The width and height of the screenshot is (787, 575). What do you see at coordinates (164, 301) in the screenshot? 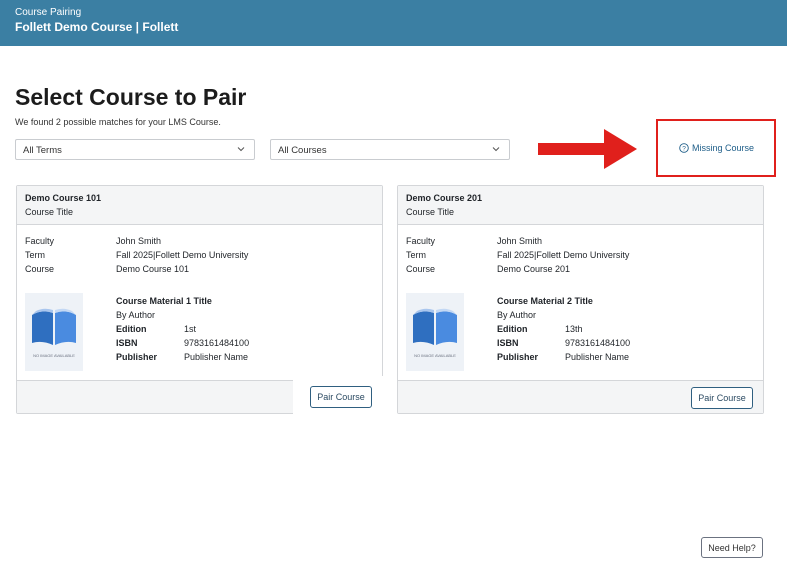
I see `material-title: Course Material 1 Title` at bounding box center [164, 301].